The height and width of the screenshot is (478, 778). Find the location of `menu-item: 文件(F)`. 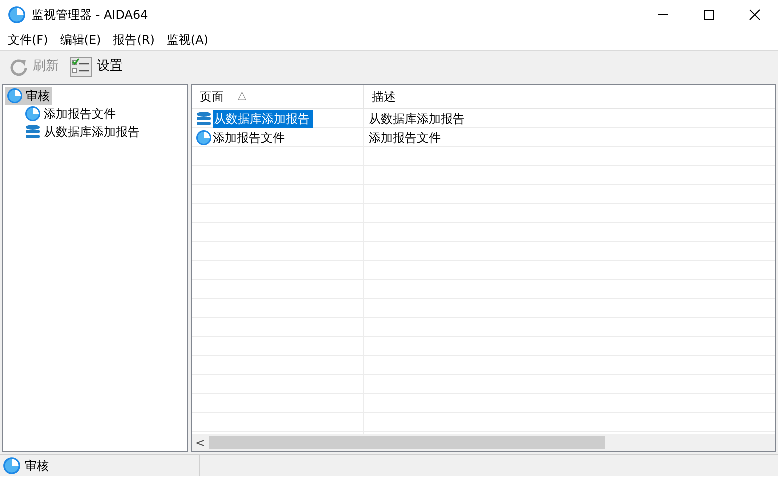

menu-item: 文件(F) is located at coordinates (28, 40).